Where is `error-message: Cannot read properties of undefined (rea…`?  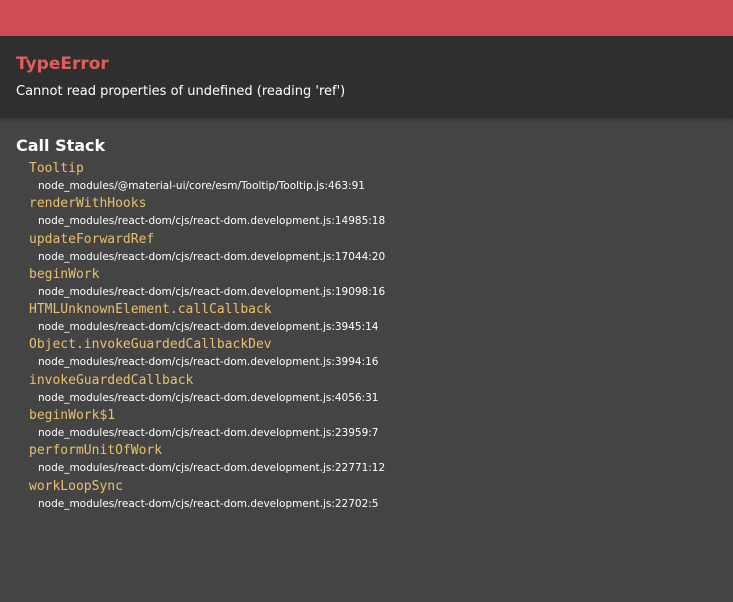 error-message: Cannot read properties of undefined (rea… is located at coordinates (181, 91).